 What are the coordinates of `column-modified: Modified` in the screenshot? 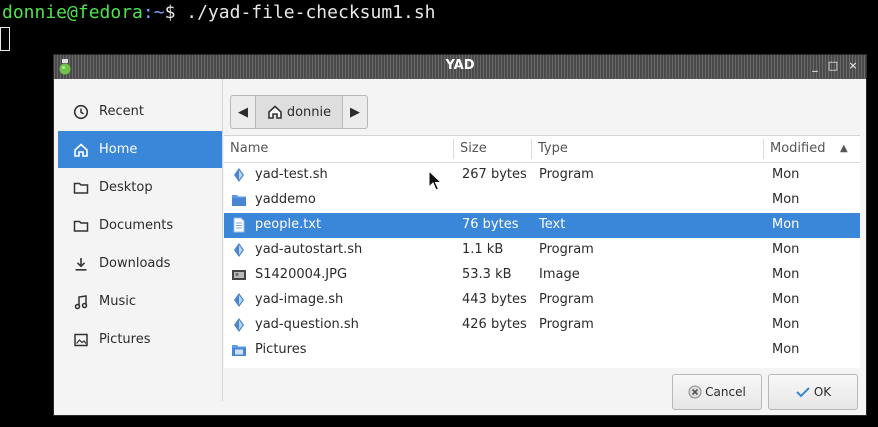 It's located at (797, 148).